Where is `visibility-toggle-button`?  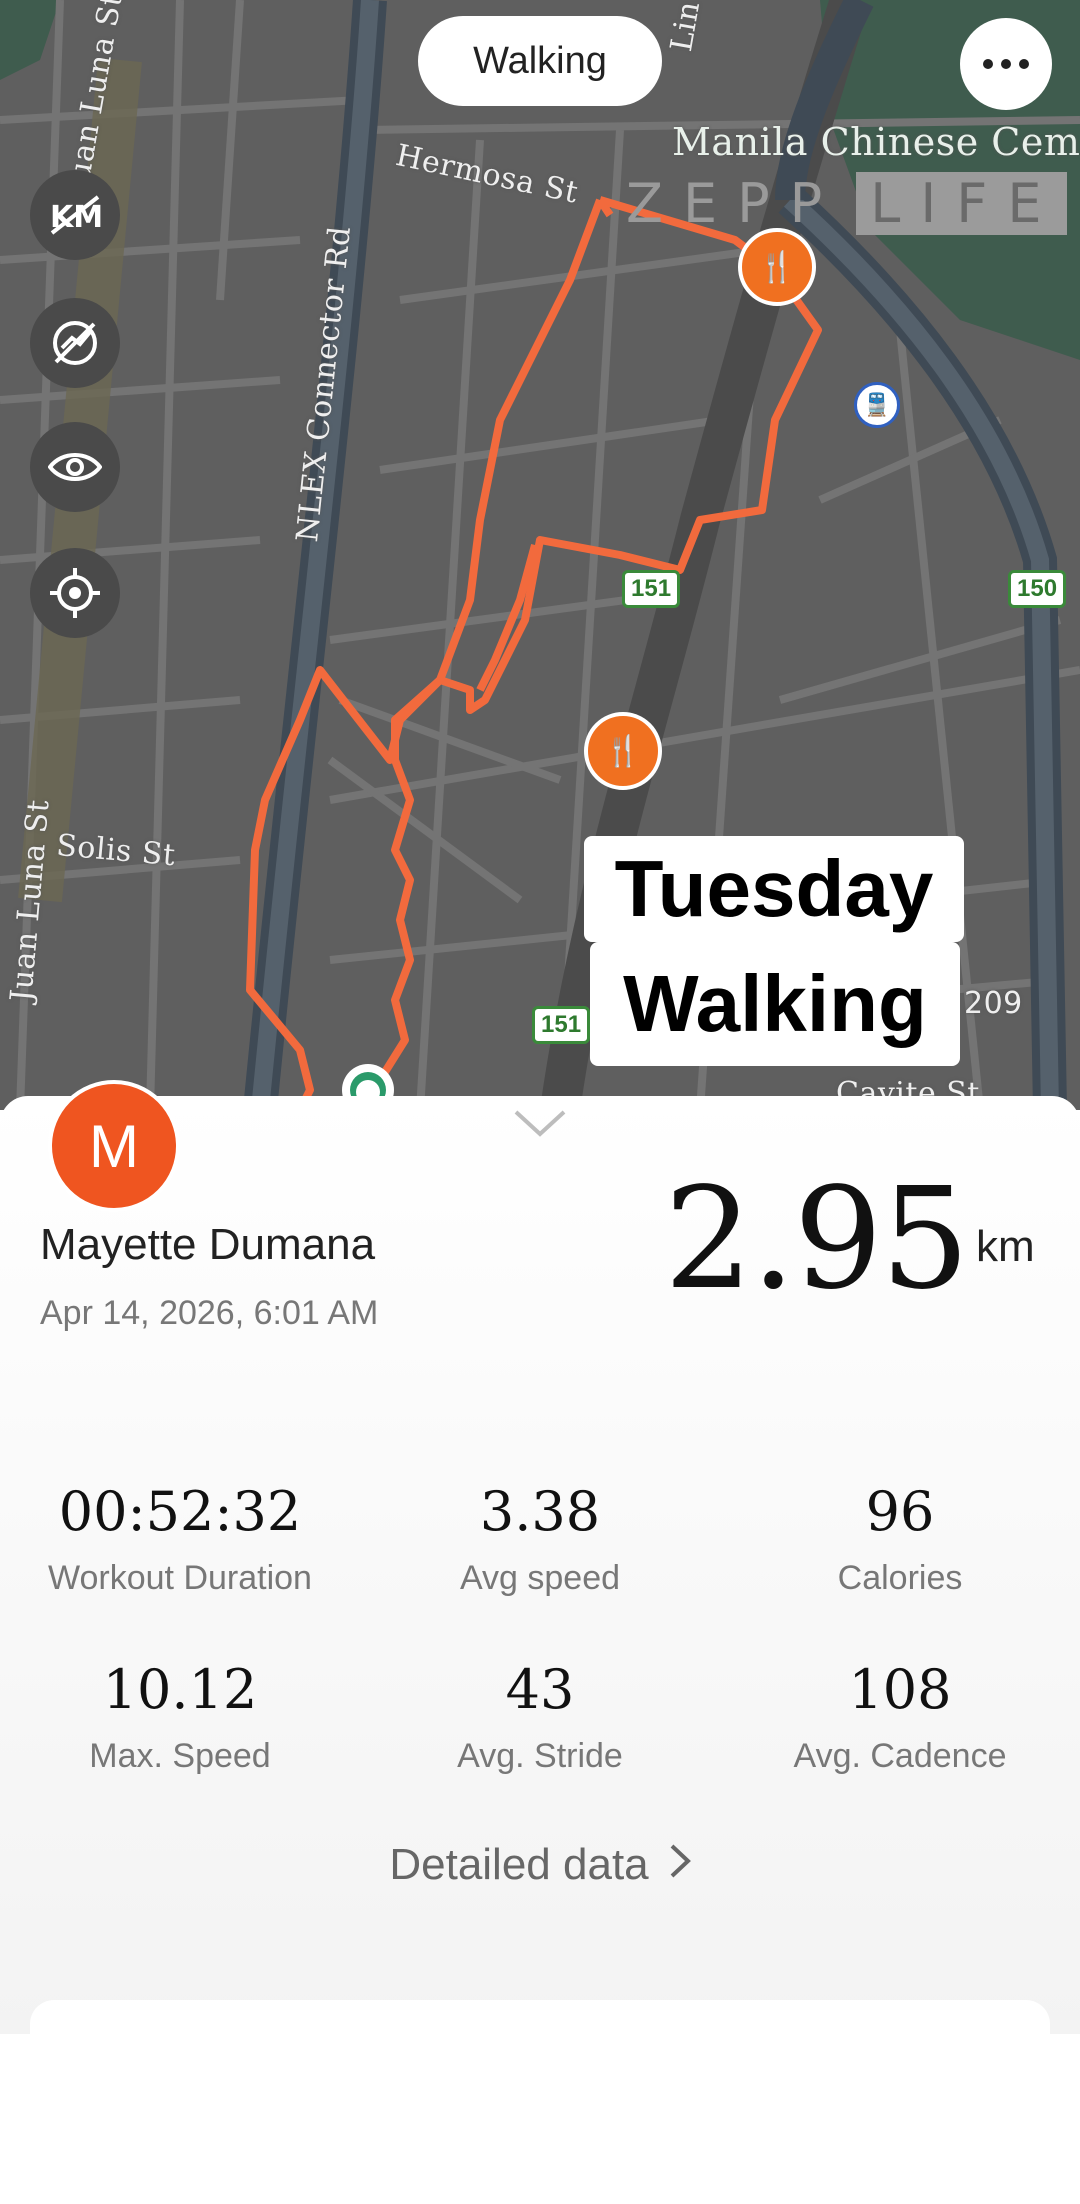 visibility-toggle-button is located at coordinates (75, 467).